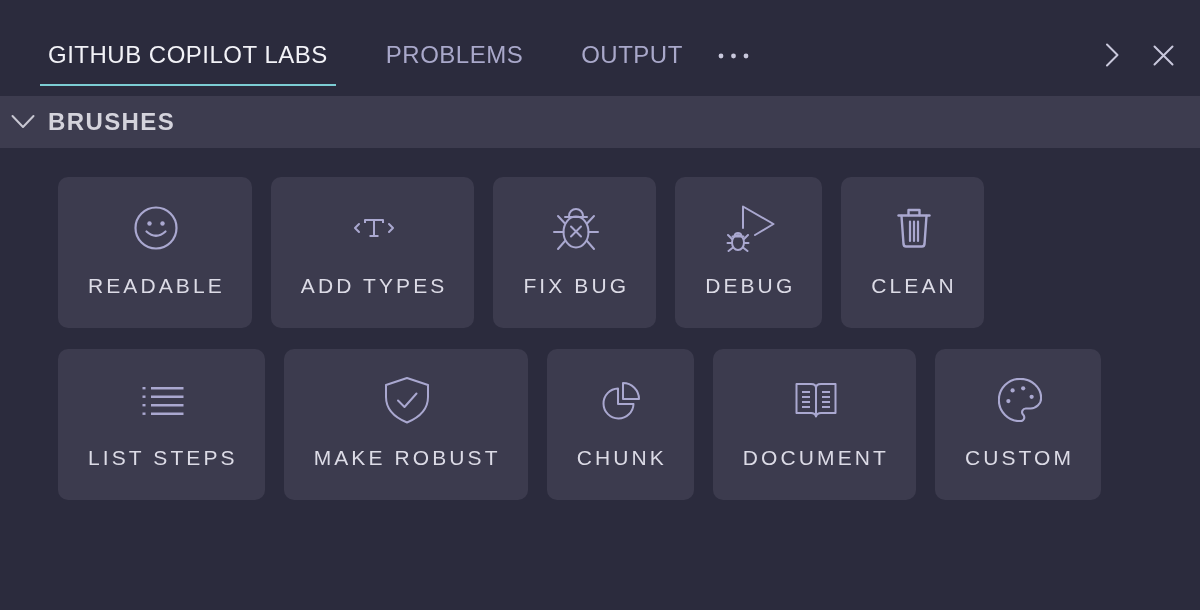  Describe the element at coordinates (162, 400) in the screenshot. I see `list-icon` at that location.